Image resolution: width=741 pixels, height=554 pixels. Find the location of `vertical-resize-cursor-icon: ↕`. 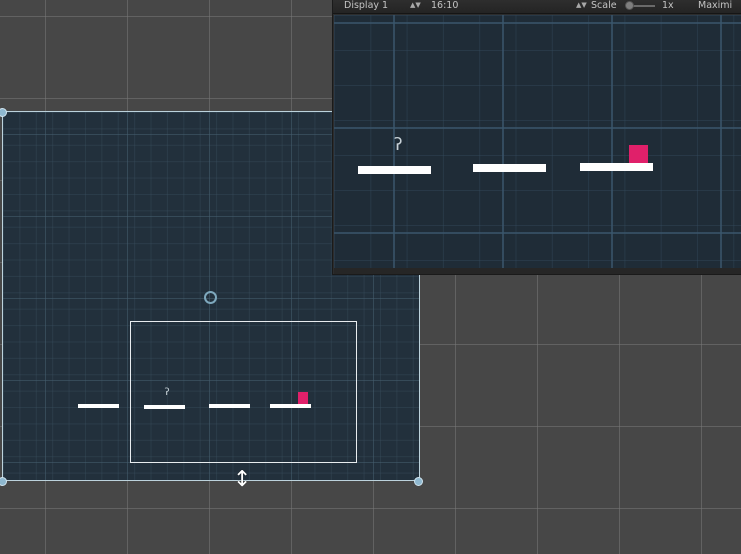

vertical-resize-cursor-icon: ↕ is located at coordinates (242, 479).